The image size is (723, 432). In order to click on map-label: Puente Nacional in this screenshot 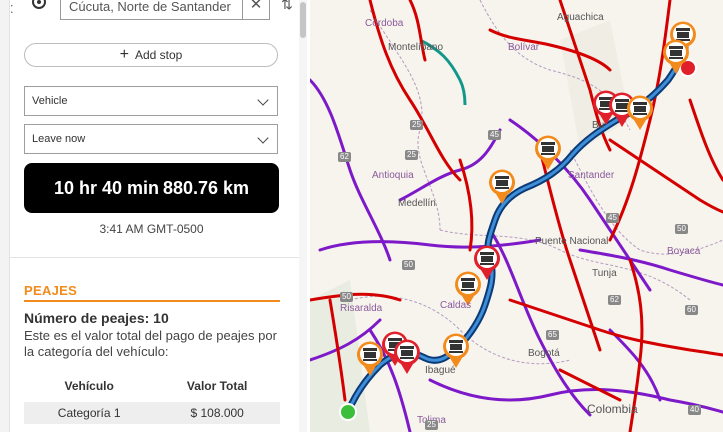, I will do `click(572, 241)`.